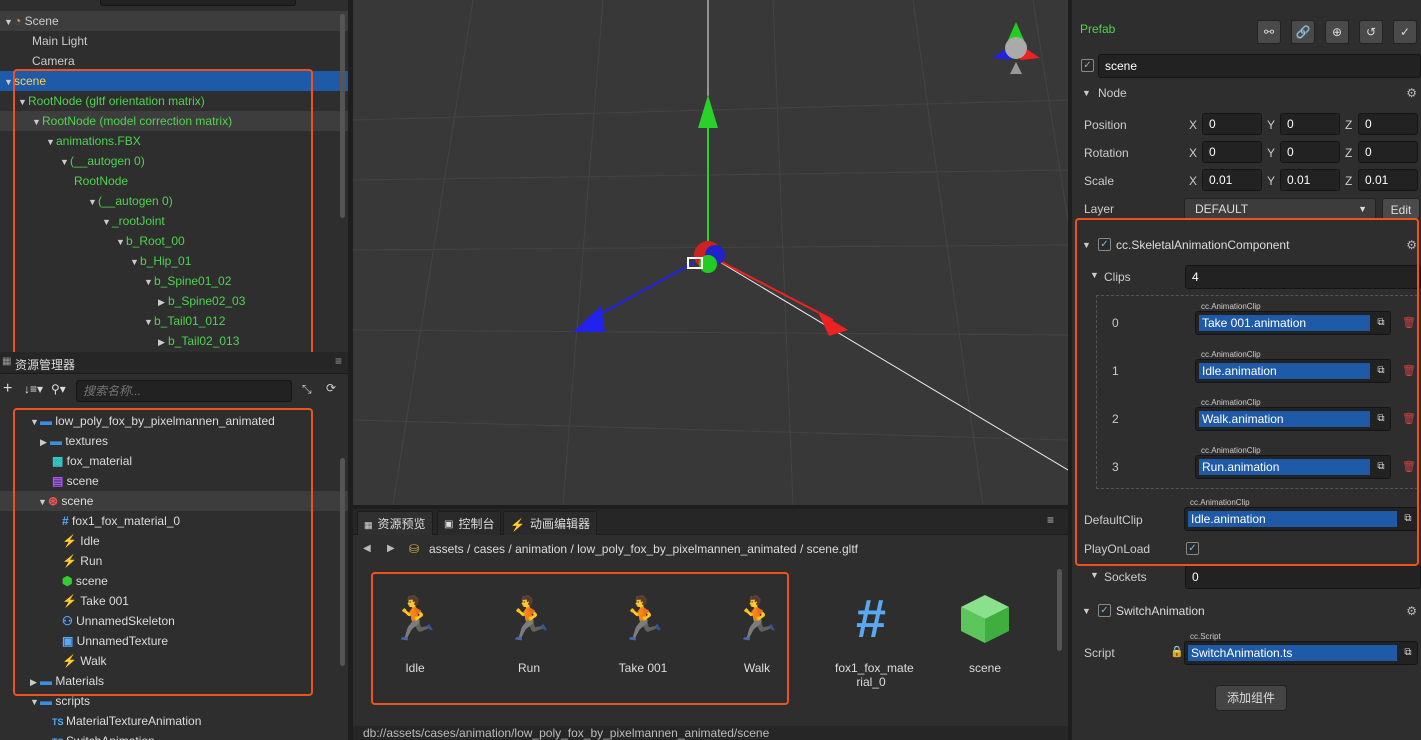 The image size is (1421, 740). What do you see at coordinates (174, 21) in the screenshot?
I see `hierarchy-node: ▼◔ Scene` at bounding box center [174, 21].